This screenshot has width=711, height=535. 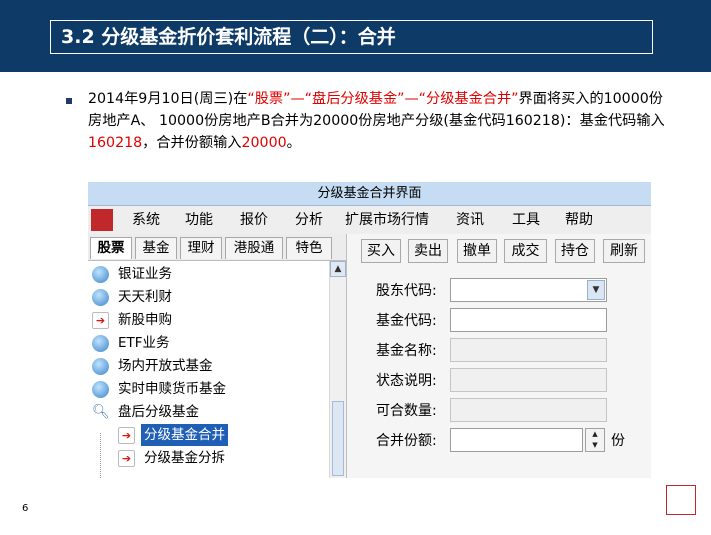 I want to click on tree-label: 天天利财, so click(x=145, y=297).